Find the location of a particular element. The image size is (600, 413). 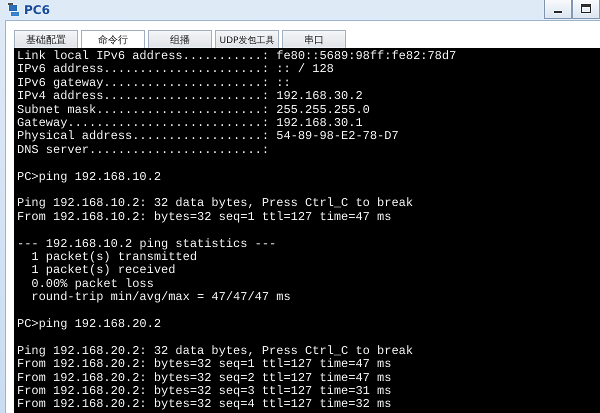

terminal-line: From 192.168.10.2: bytes=32 seq=1 ttl=127 time=47 ms is located at coordinates (204, 217).